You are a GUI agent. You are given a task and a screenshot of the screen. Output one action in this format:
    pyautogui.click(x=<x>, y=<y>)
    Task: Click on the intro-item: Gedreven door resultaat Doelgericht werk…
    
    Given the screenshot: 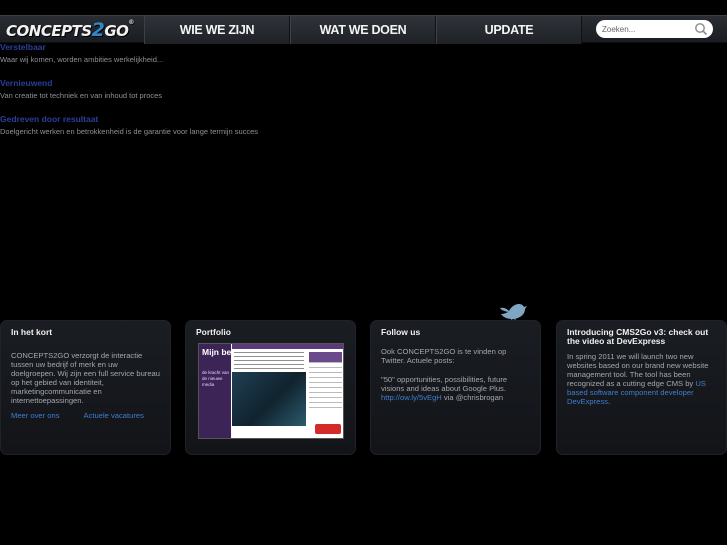 What is the action you would take?
    pyautogui.click(x=150, y=125)
    